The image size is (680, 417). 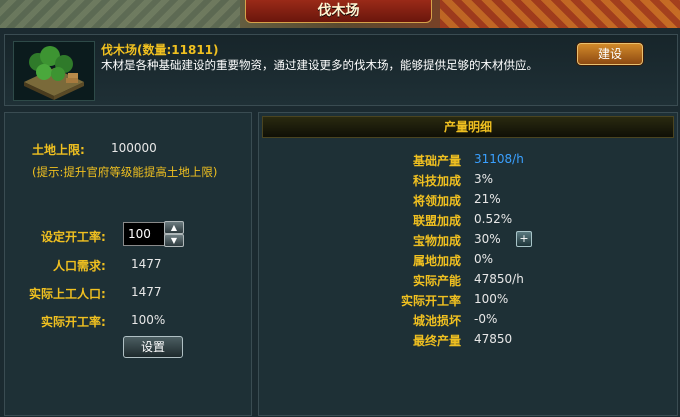 What do you see at coordinates (436, 321) in the screenshot?
I see `production-row-label: 城池损坏` at bounding box center [436, 321].